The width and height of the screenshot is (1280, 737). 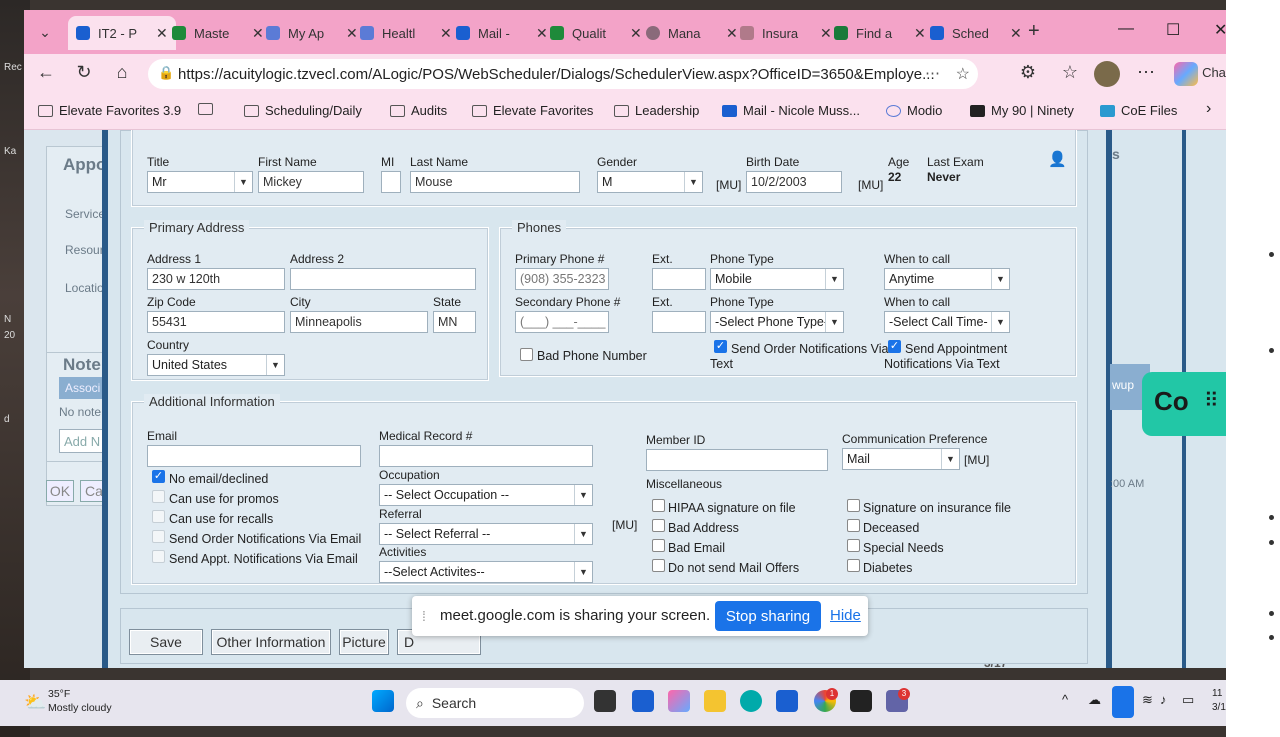 What do you see at coordinates (359, 322) in the screenshot?
I see `city-input: Minneapolis` at bounding box center [359, 322].